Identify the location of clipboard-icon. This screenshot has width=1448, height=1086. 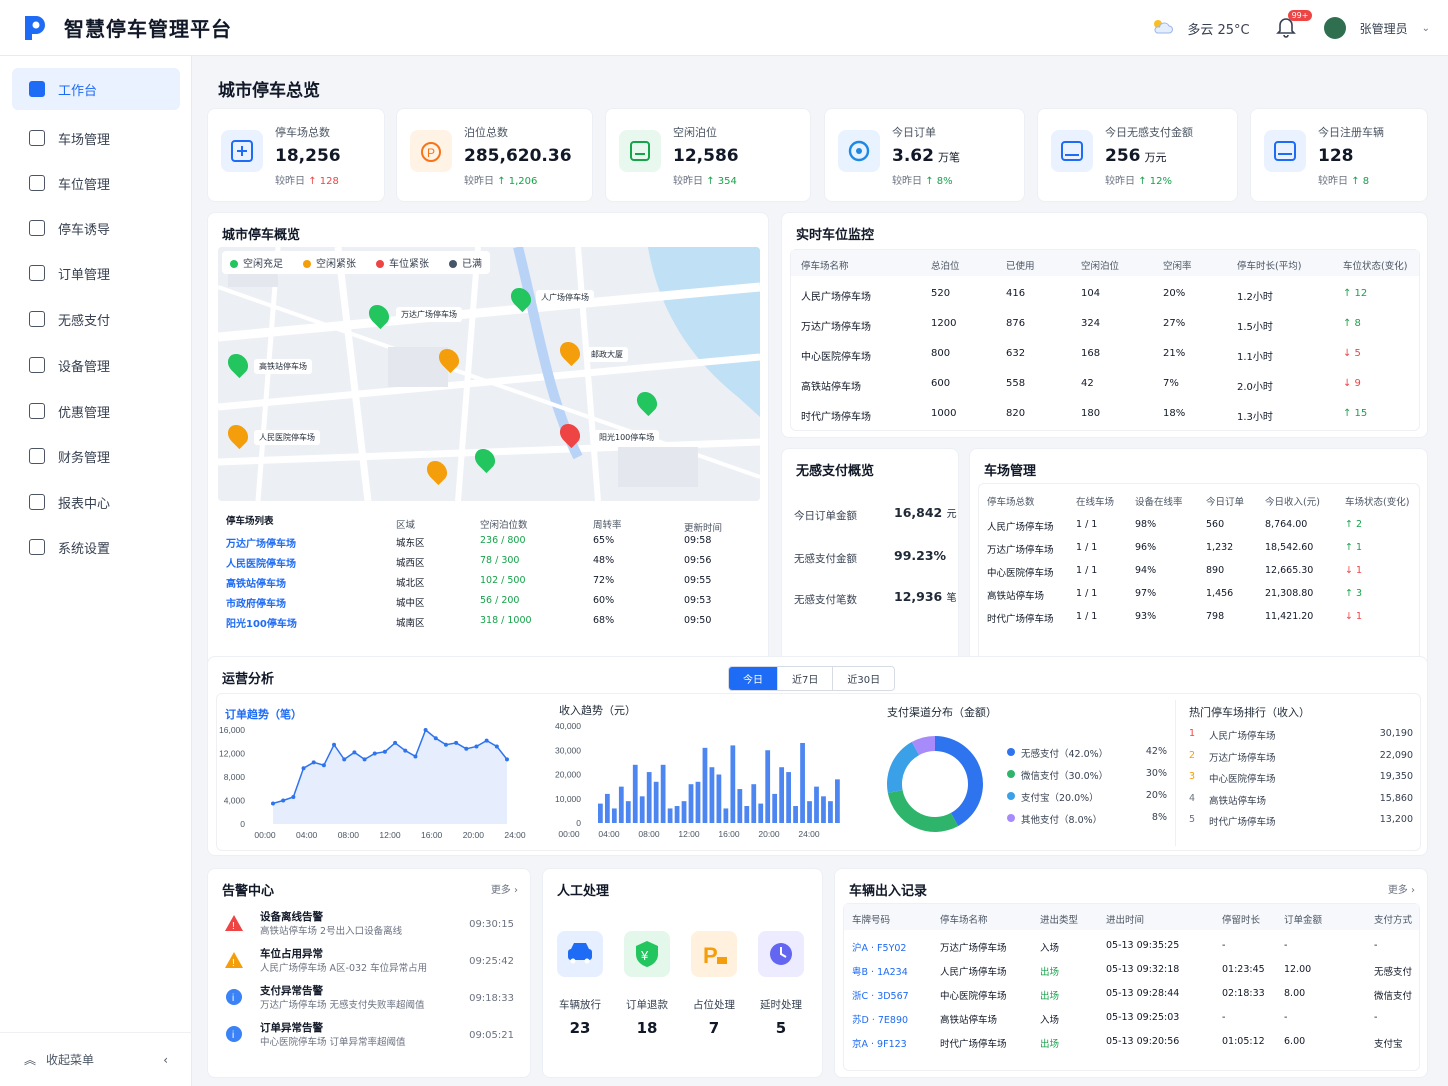
(37, 273).